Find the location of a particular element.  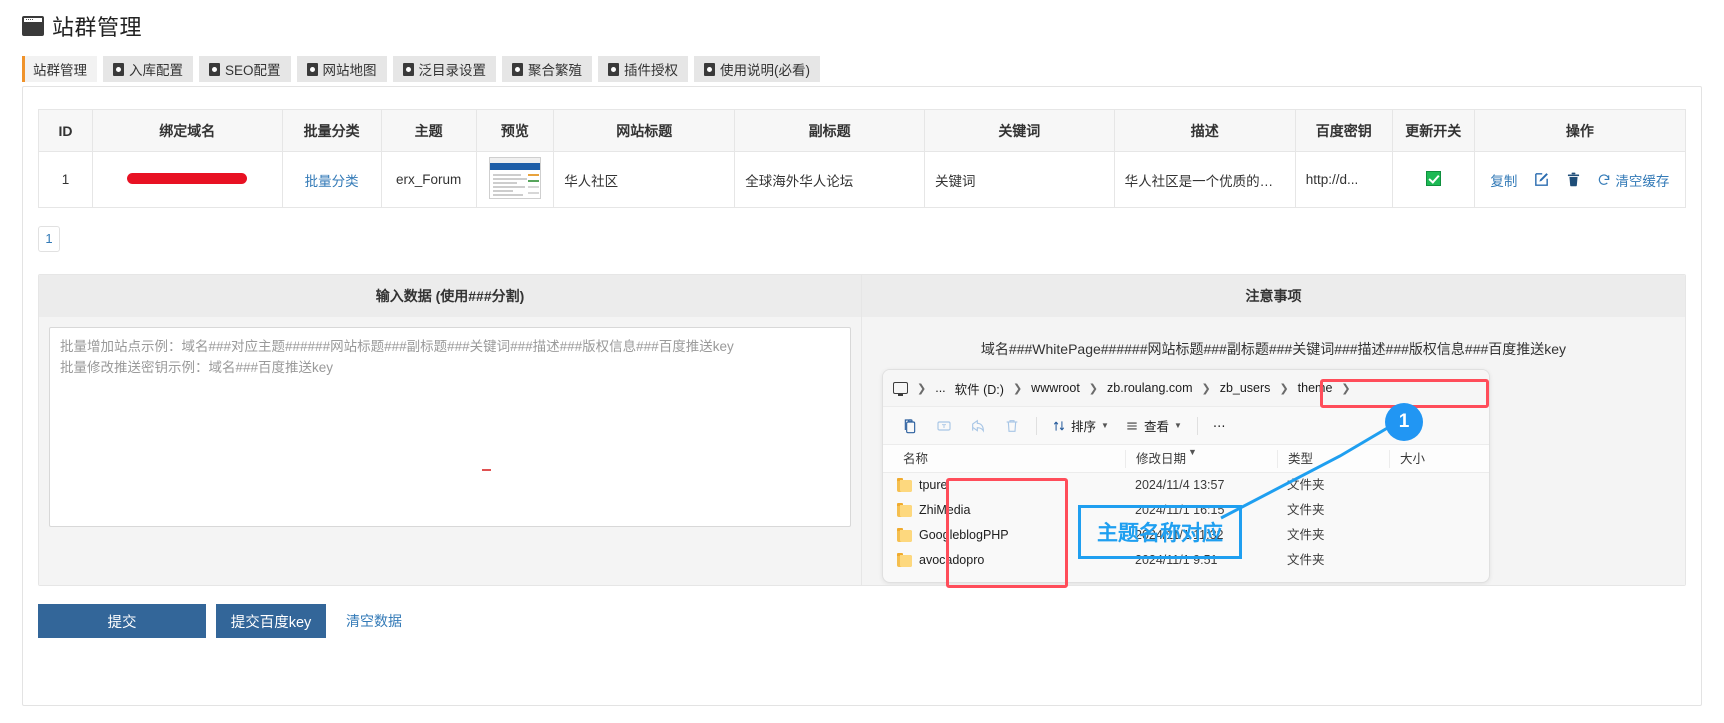

tab-label: 插件授权 is located at coordinates (651, 70).